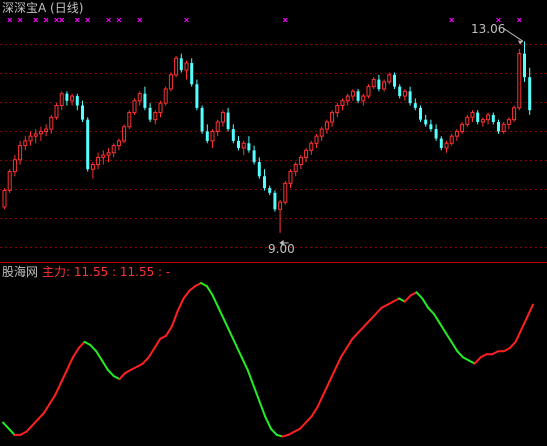 This screenshot has height=446, width=547. Describe the element at coordinates (106, 272) in the screenshot. I see `indicator-values: 主力: 11.55 : 11.55 : -` at that location.